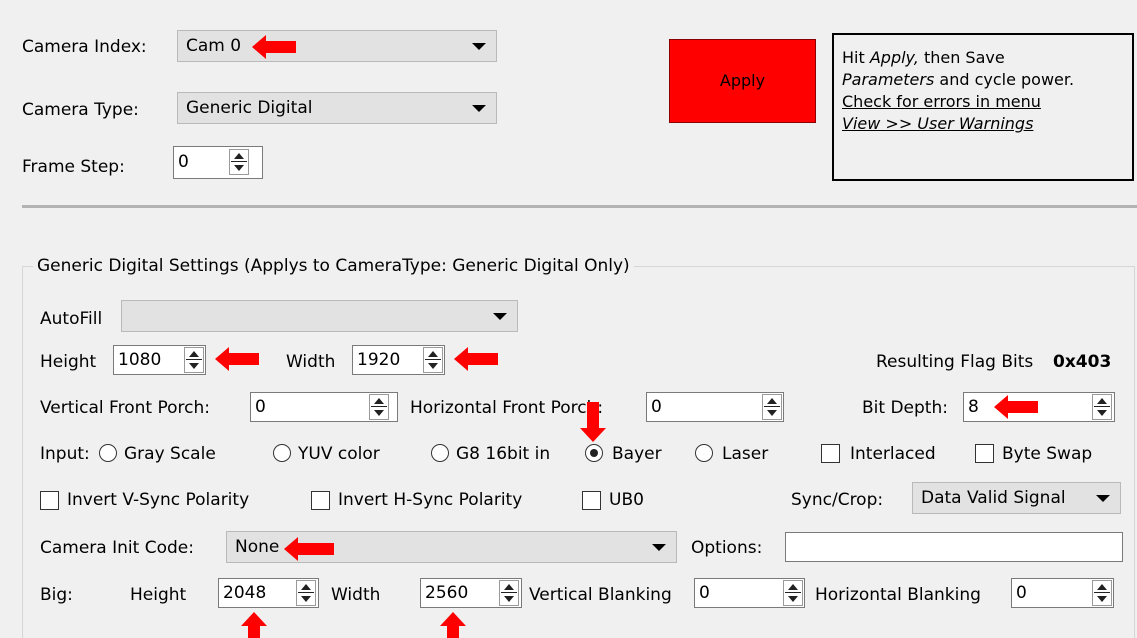 The height and width of the screenshot is (638, 1137). I want to click on apply-button-label: Apply, so click(742, 80).